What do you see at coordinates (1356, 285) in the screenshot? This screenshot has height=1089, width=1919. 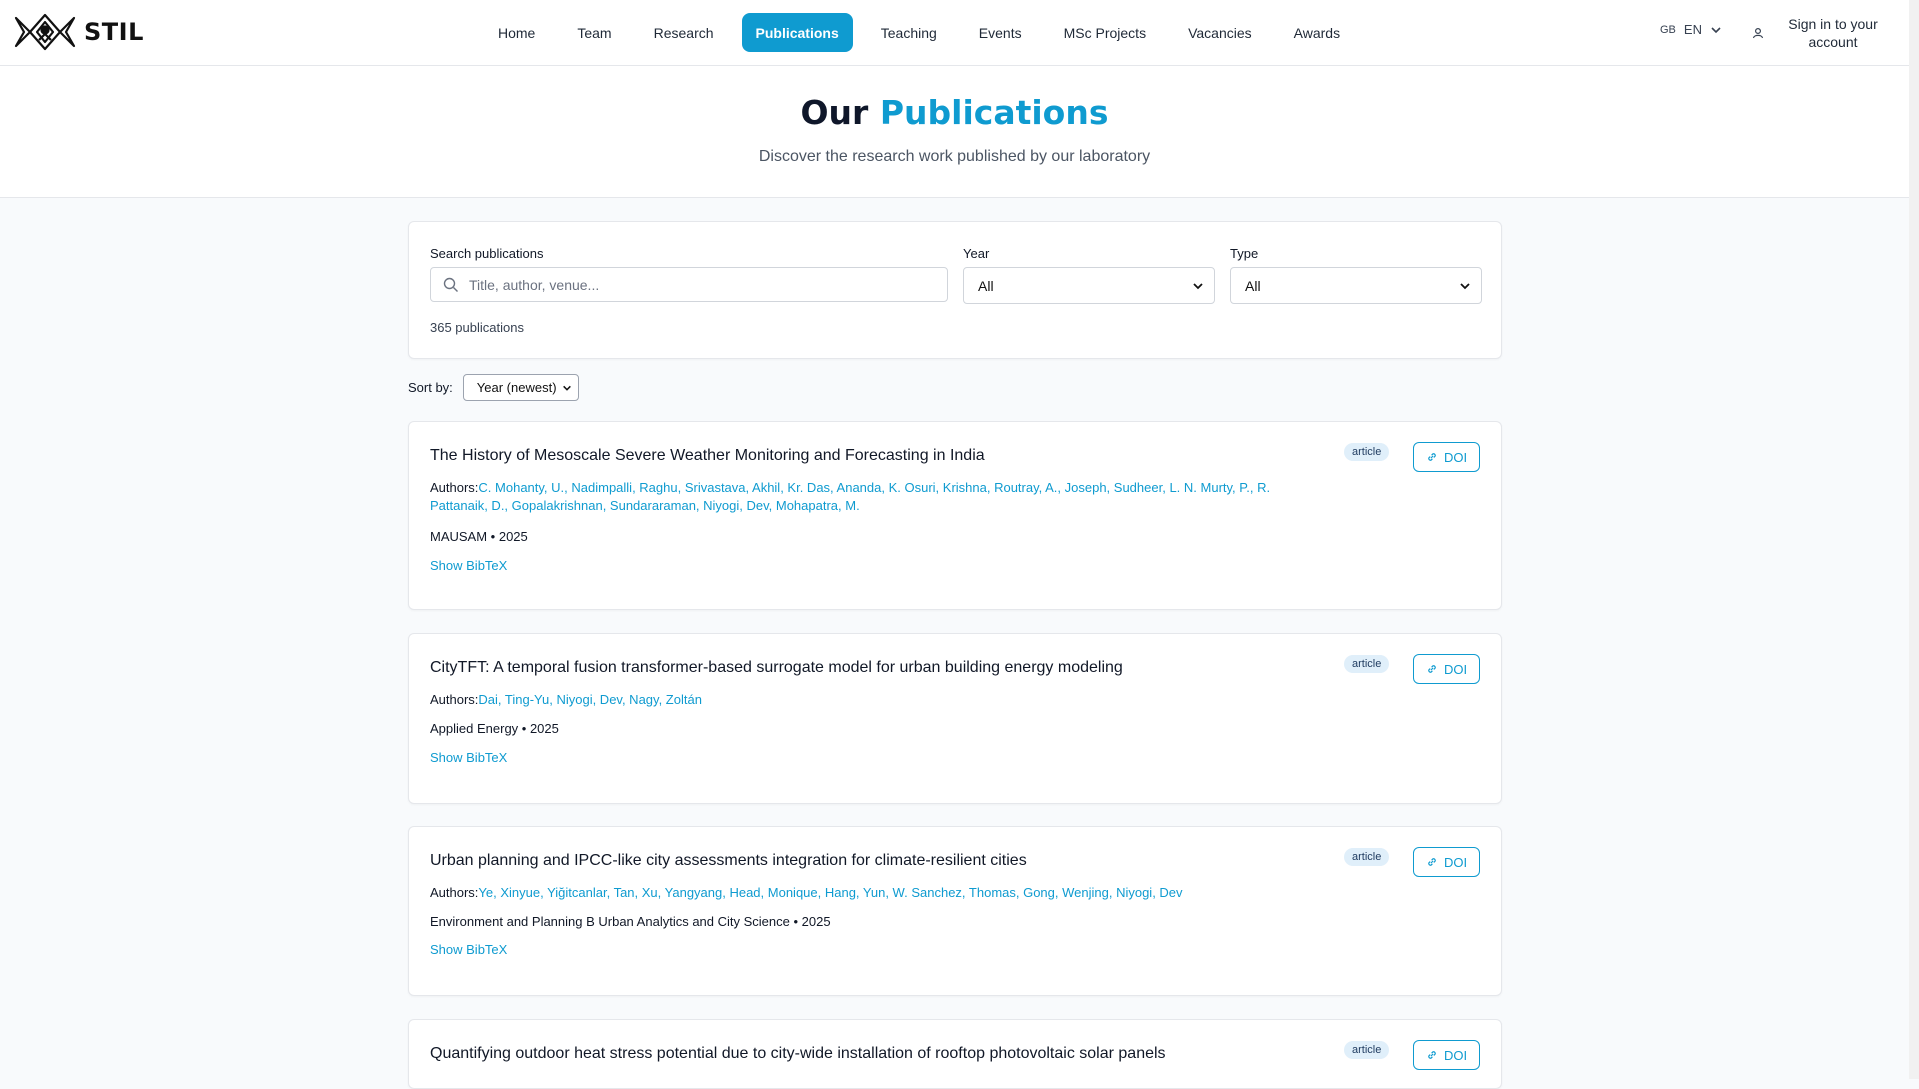 I see `type-select: All` at bounding box center [1356, 285].